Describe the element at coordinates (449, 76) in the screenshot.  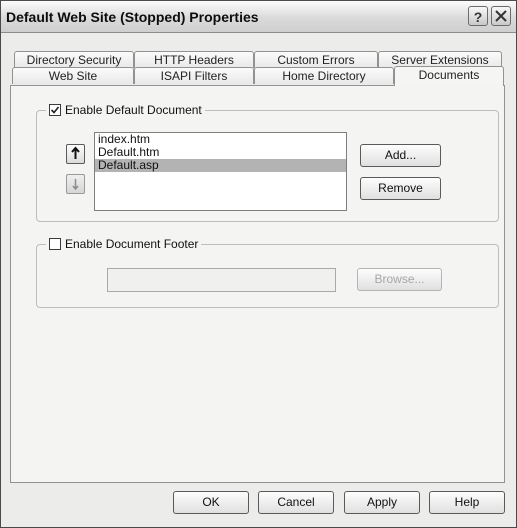
I see `tab-documents: Documents` at that location.